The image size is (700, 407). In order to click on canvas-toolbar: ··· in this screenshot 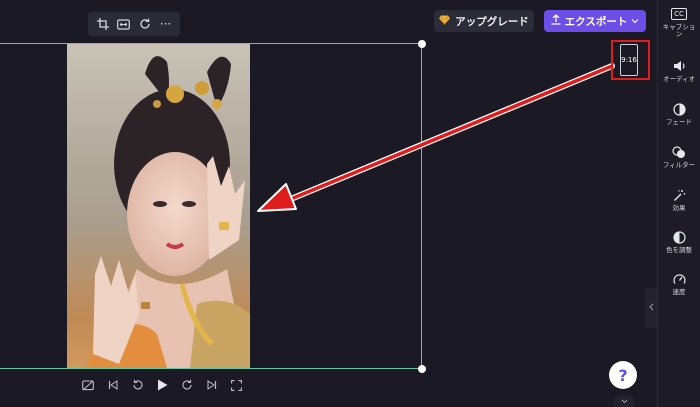, I will do `click(134, 24)`.